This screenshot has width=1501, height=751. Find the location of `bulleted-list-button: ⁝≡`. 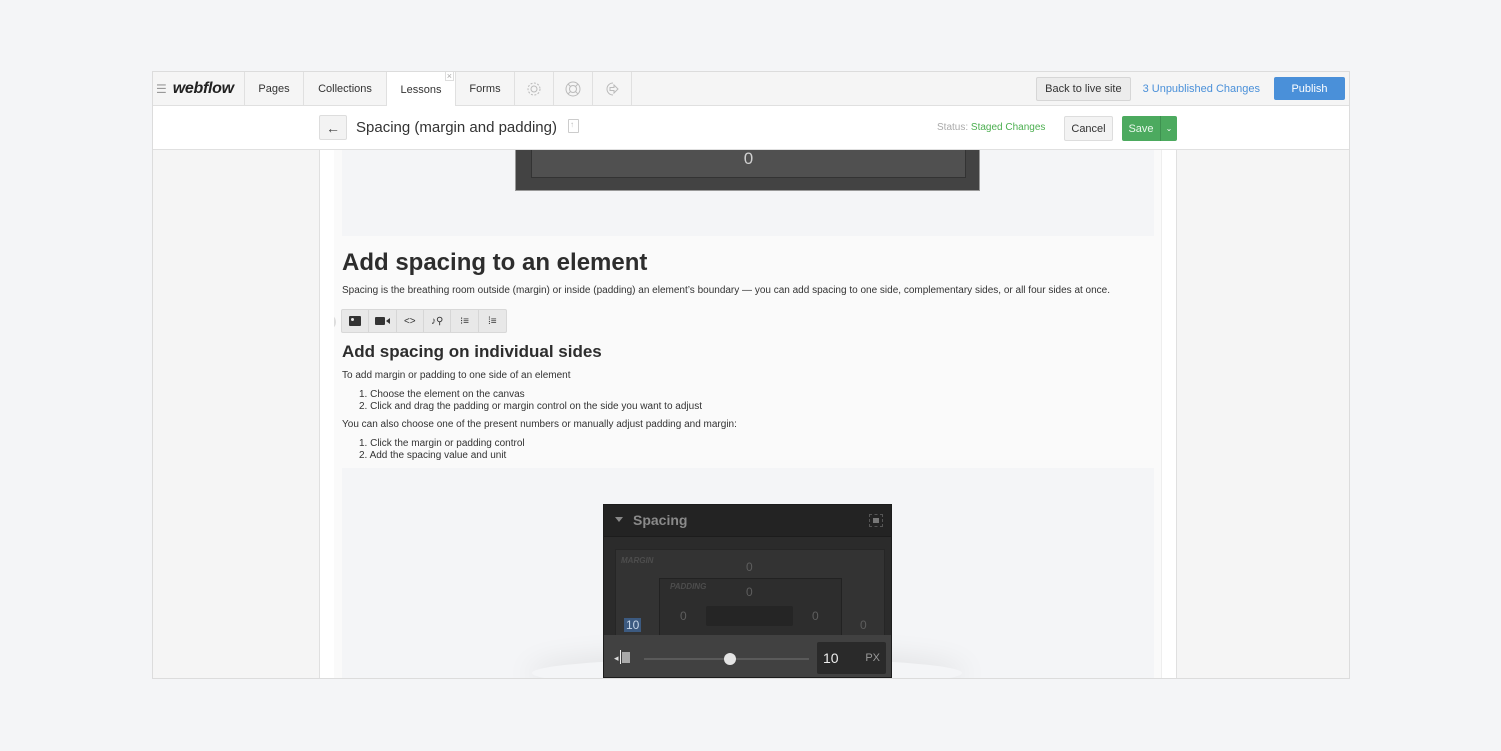

bulleted-list-button: ⁝≡ is located at coordinates (465, 321).